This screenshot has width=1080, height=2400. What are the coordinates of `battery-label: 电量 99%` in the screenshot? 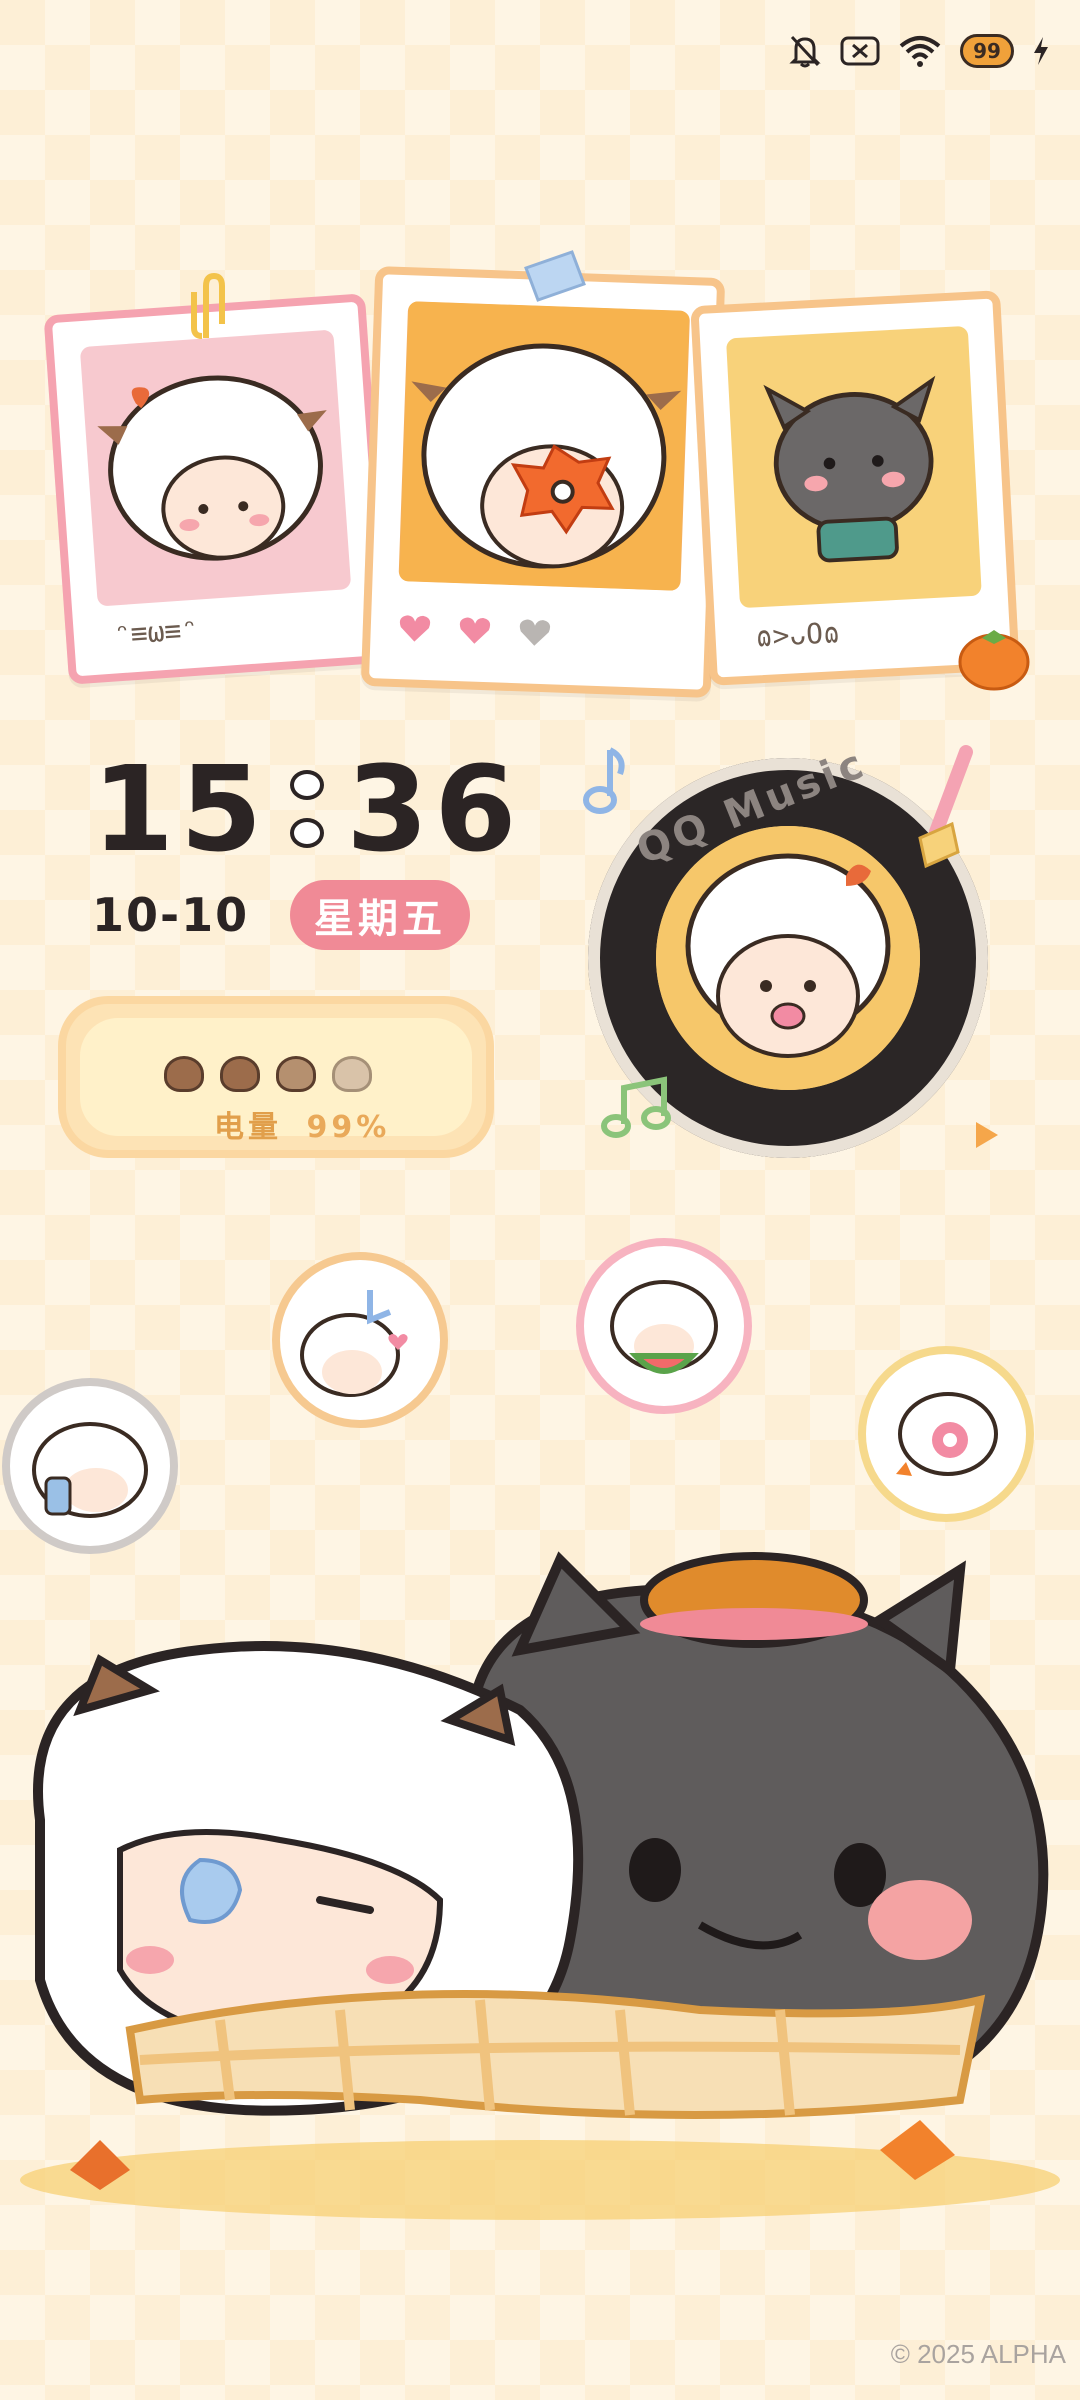 It's located at (302, 1127).